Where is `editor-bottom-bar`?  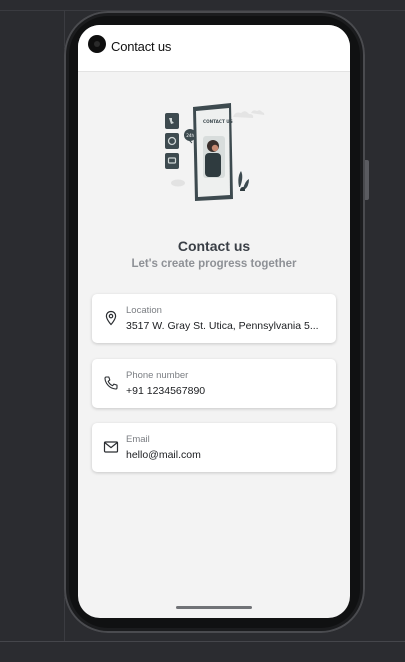
editor-bottom-bar is located at coordinates (202, 651).